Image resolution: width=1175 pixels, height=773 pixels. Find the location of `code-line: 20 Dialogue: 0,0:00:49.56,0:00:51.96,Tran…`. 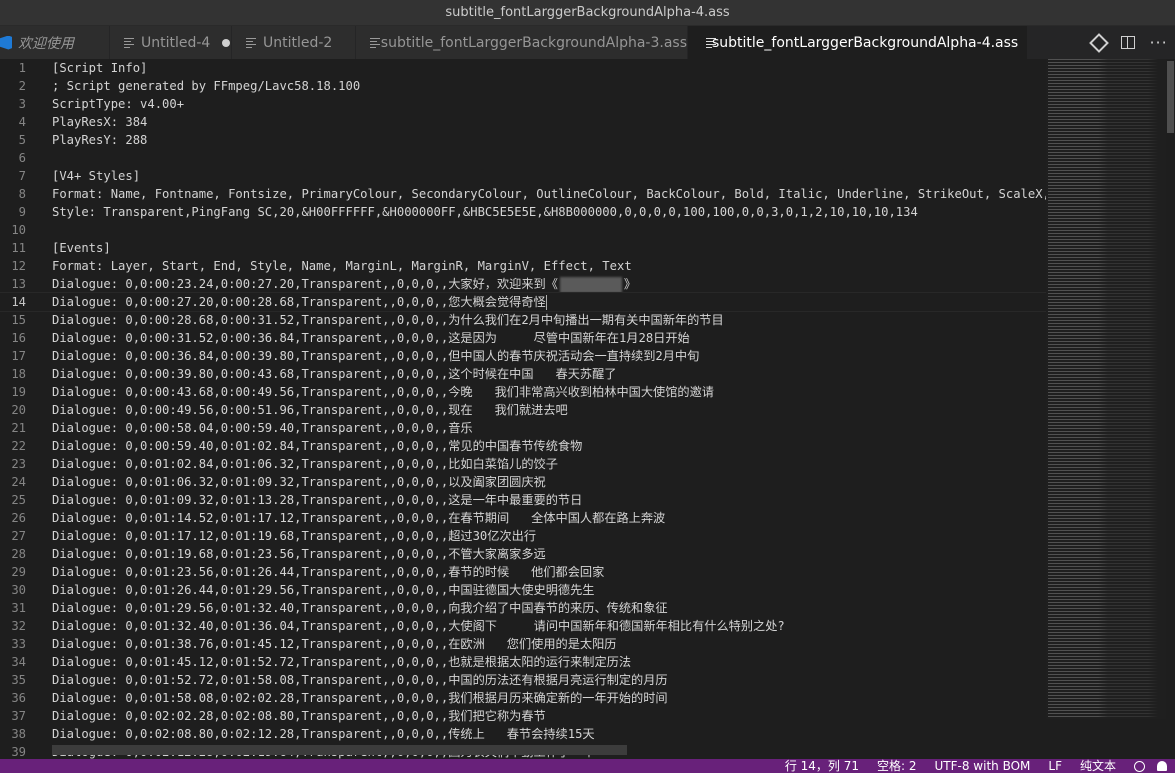

code-line: 20 Dialogue: 0,0:00:49.56,0:00:51.96,Tran… is located at coordinates (523, 410).